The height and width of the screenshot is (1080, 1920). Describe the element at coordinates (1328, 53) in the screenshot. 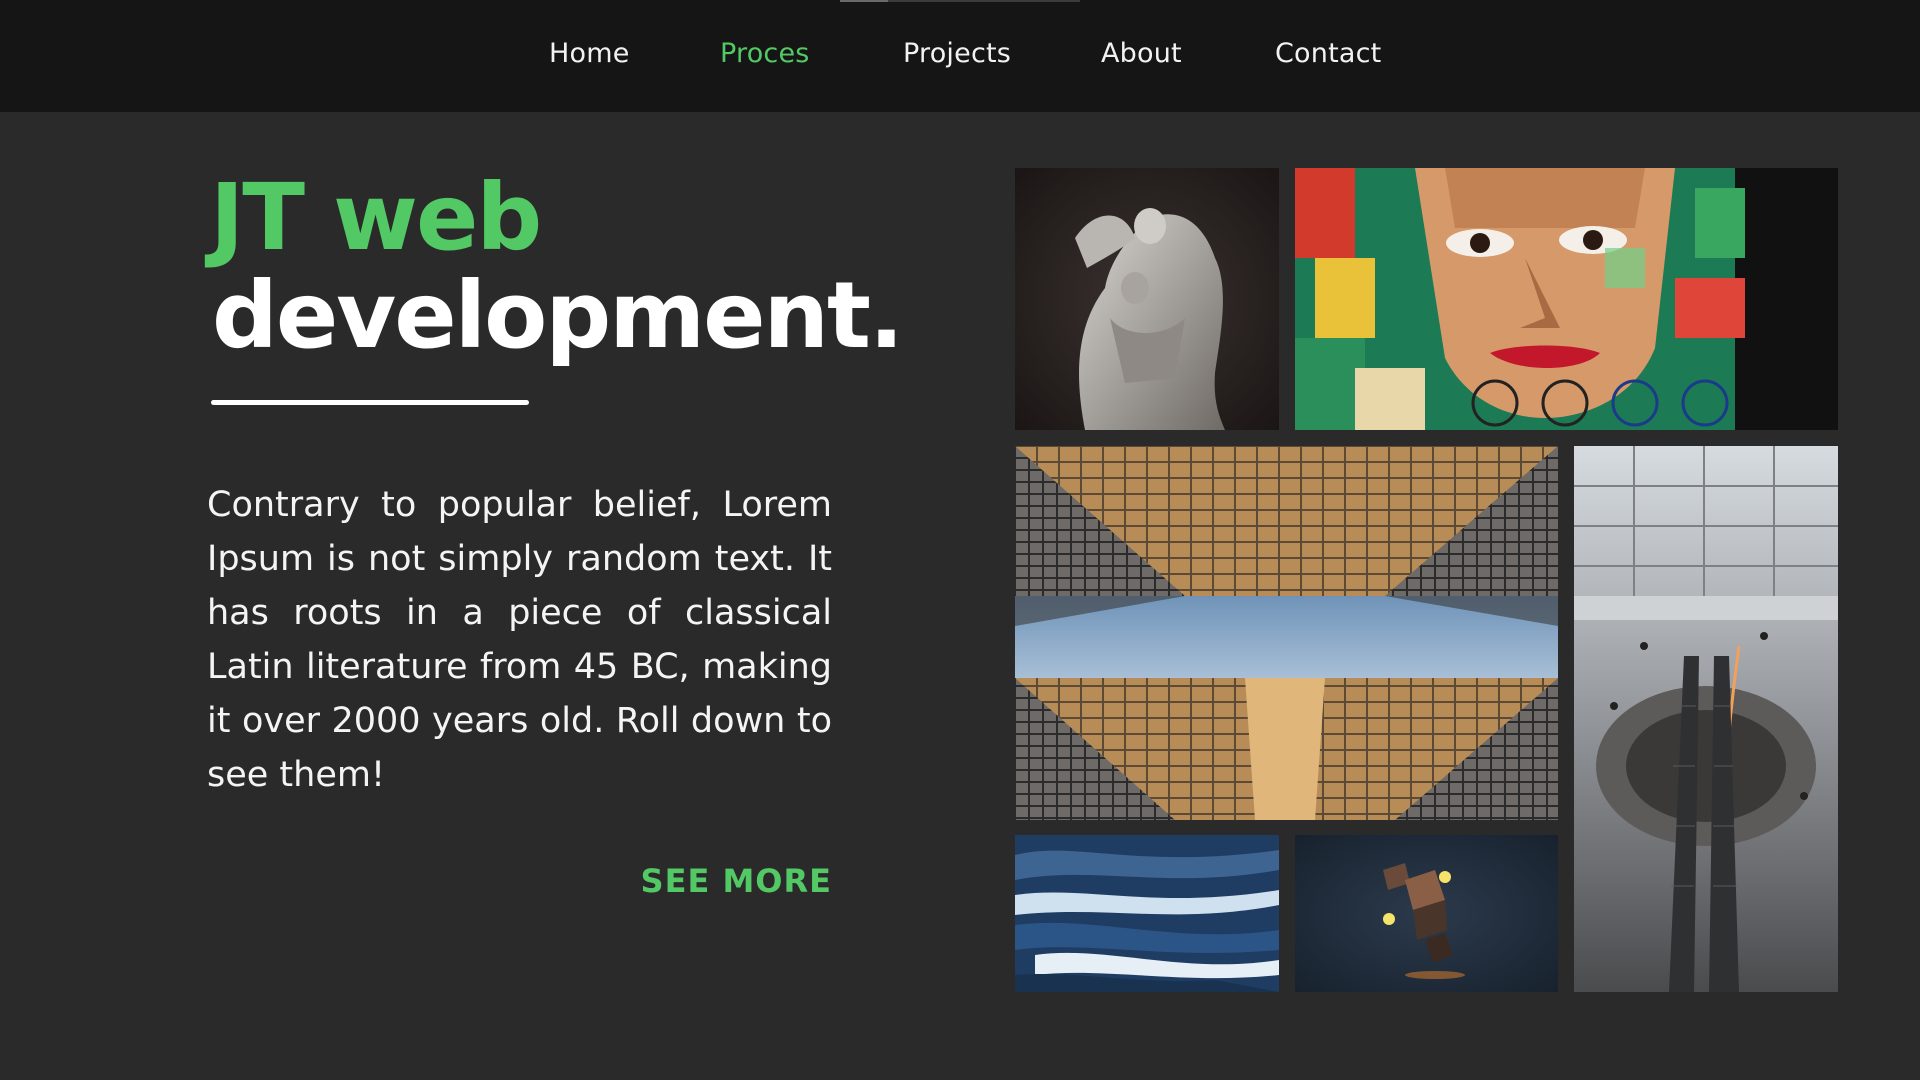

I see `nav-contact-link: Contact` at that location.